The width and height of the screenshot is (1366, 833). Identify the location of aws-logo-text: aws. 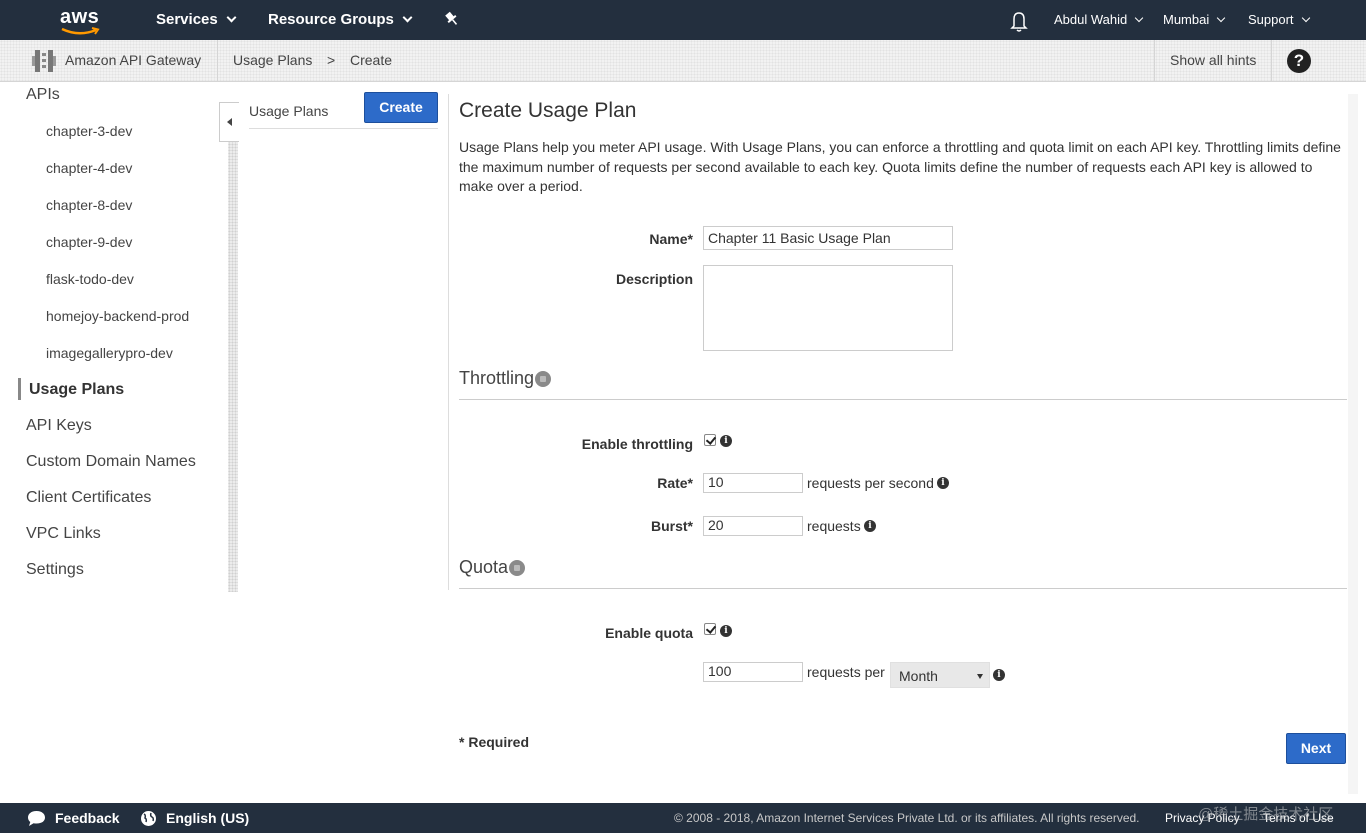
(80, 17).